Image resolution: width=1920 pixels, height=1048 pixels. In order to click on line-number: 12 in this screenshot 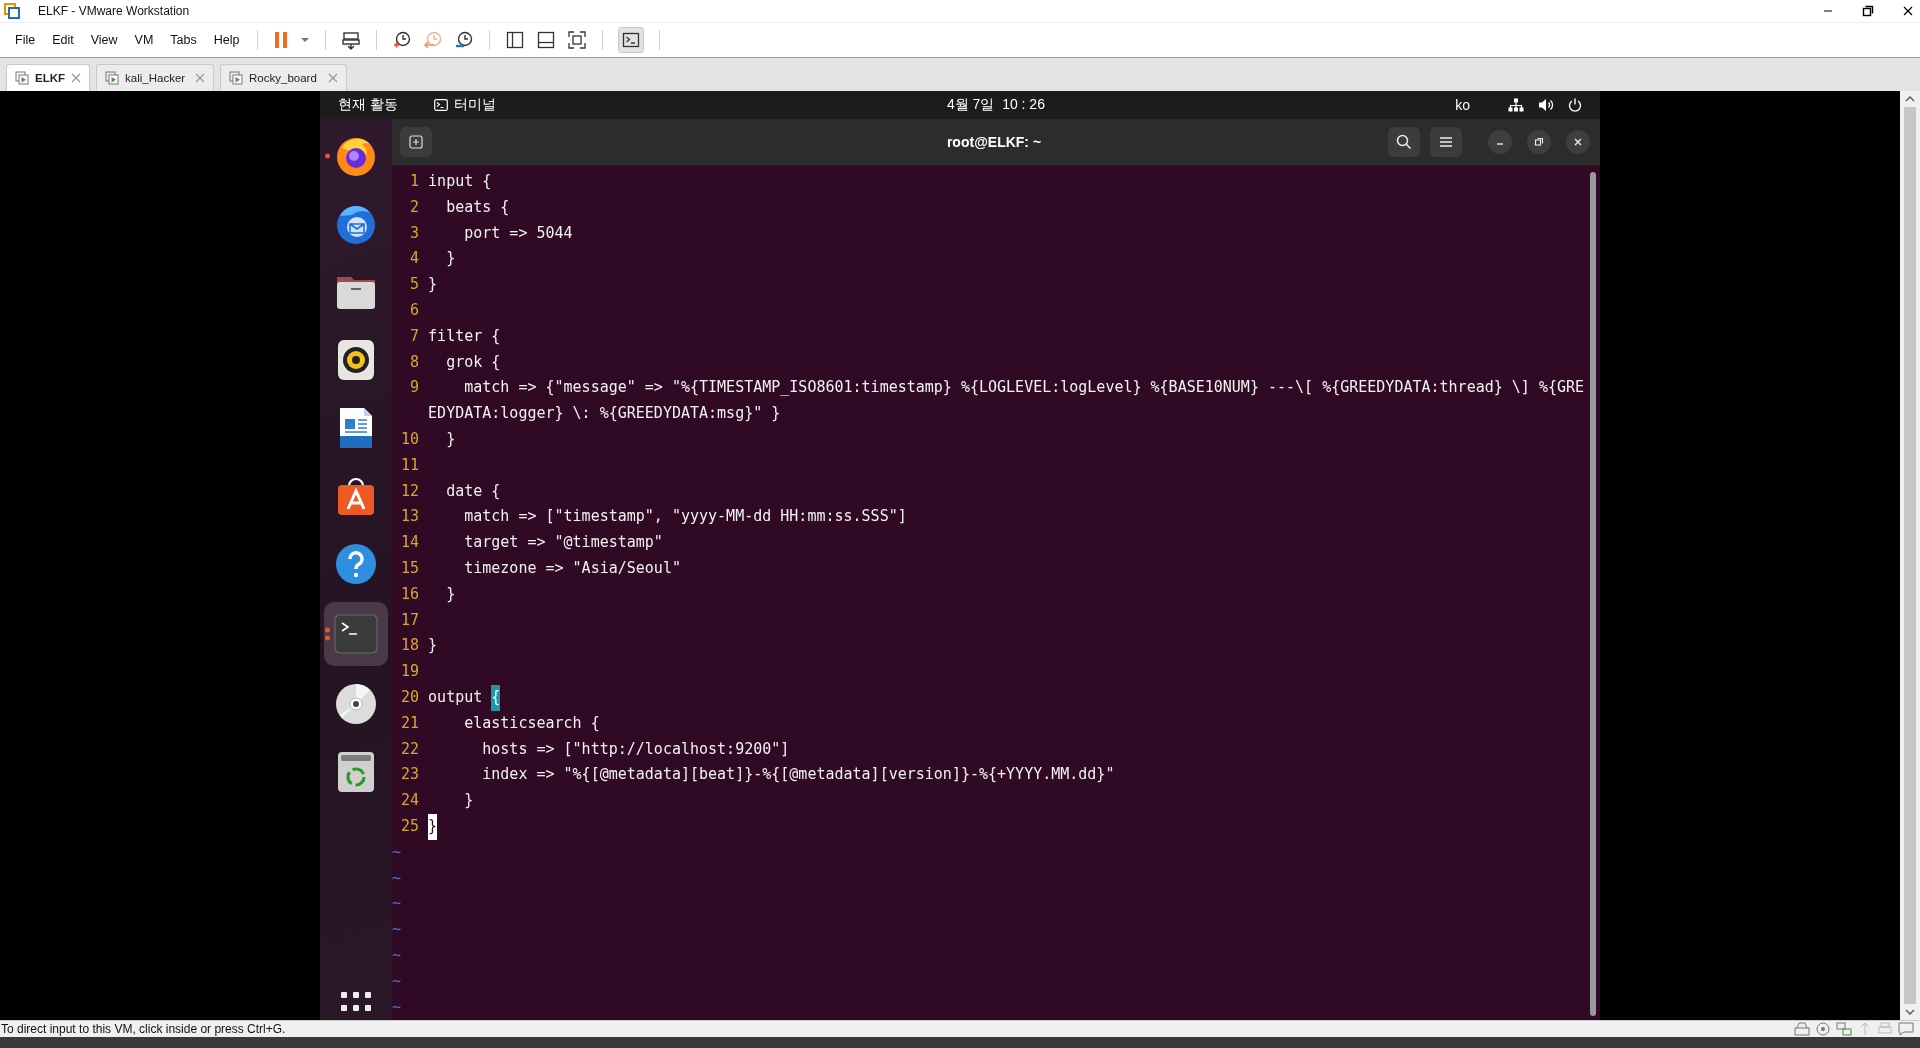, I will do `click(410, 491)`.